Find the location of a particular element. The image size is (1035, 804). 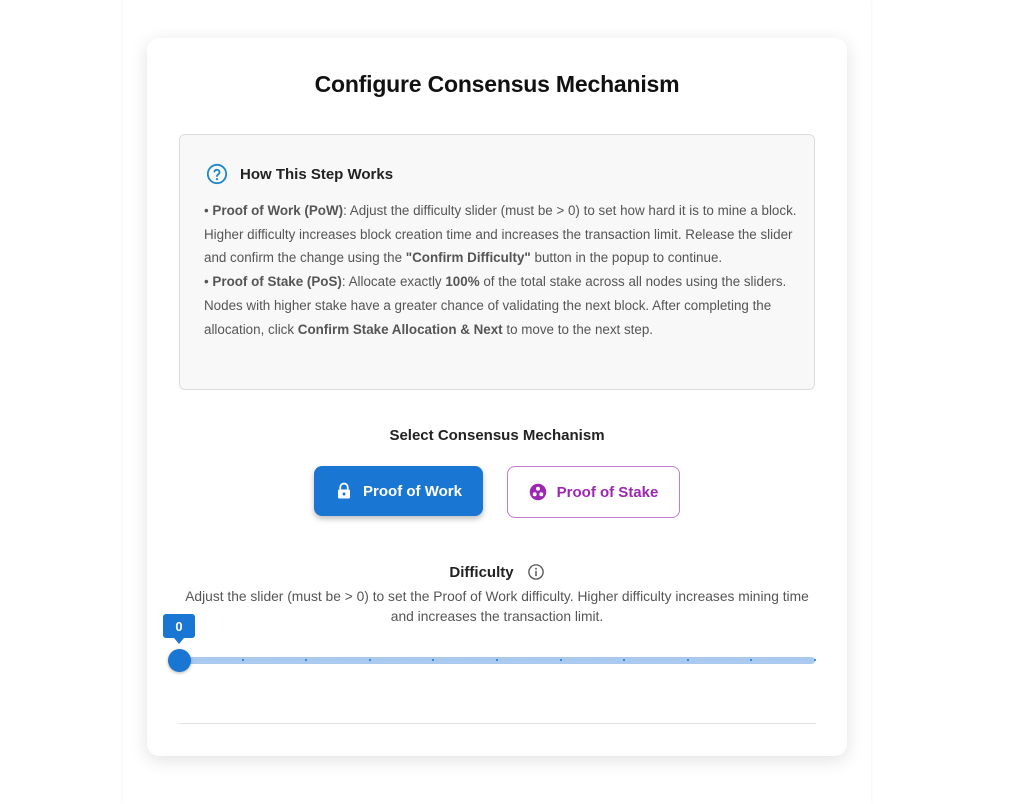

how-it-works-title: How This Step Works is located at coordinates (317, 174).